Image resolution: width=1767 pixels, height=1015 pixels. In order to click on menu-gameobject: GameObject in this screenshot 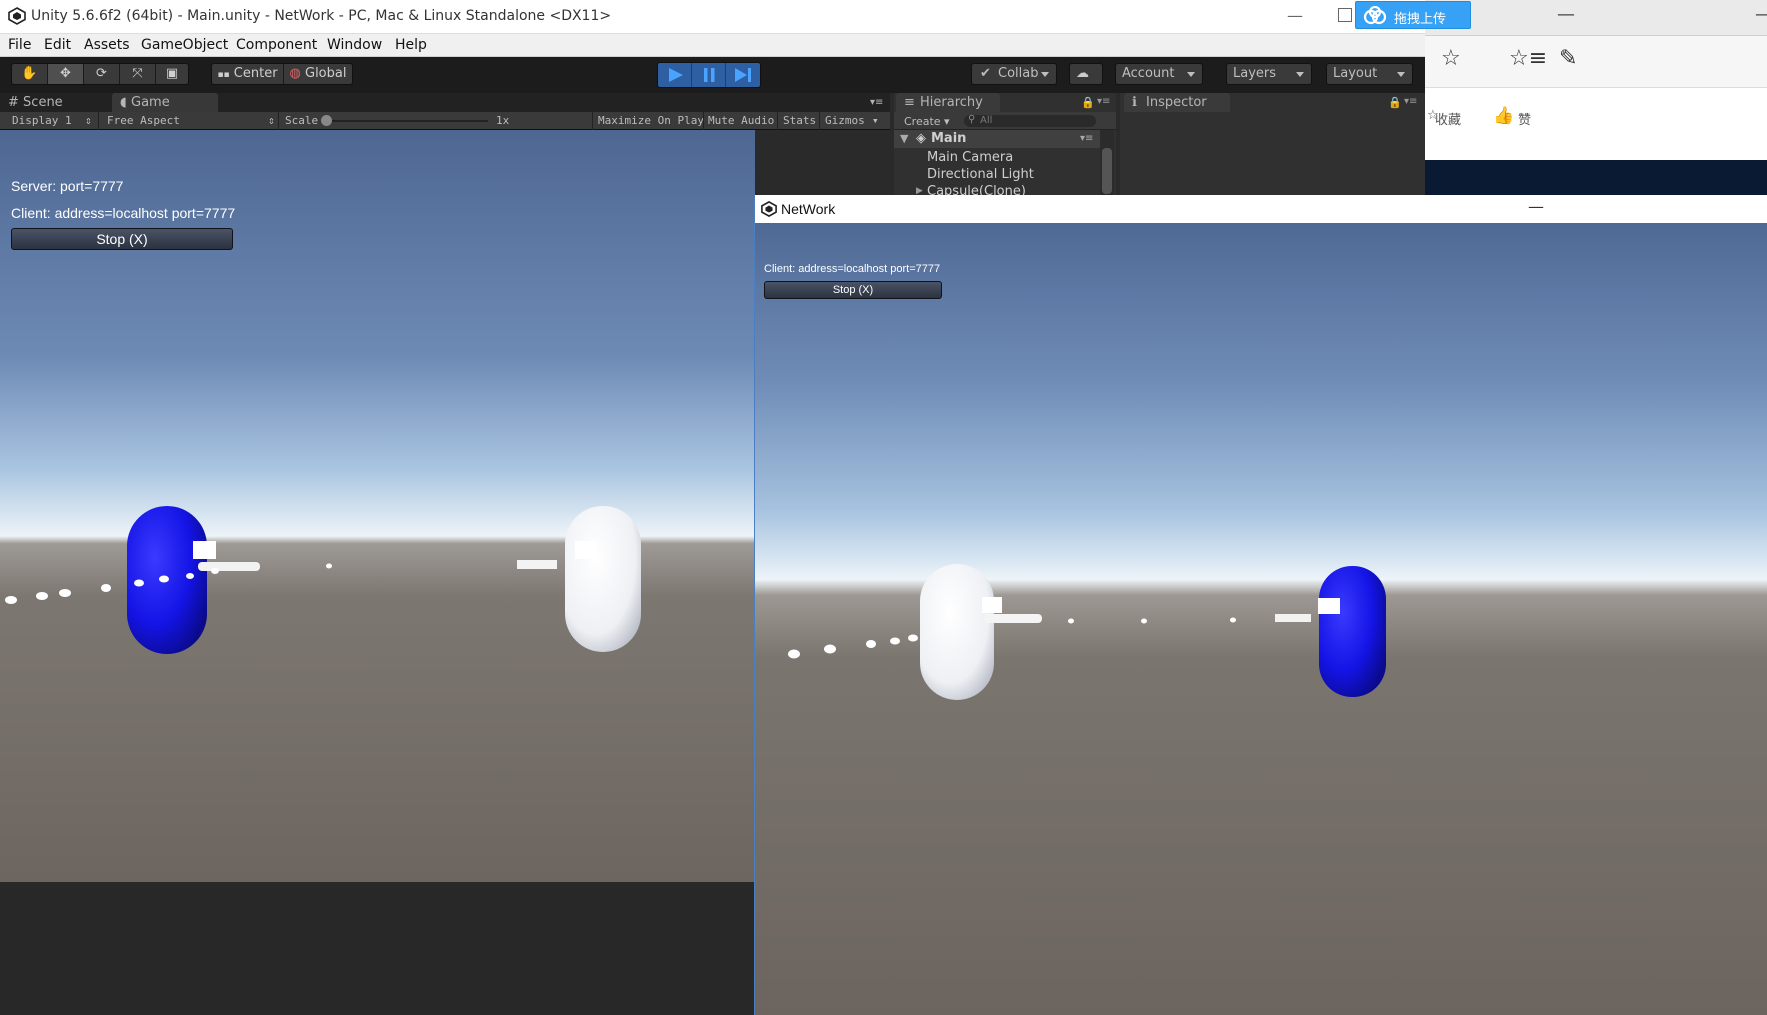, I will do `click(184, 45)`.